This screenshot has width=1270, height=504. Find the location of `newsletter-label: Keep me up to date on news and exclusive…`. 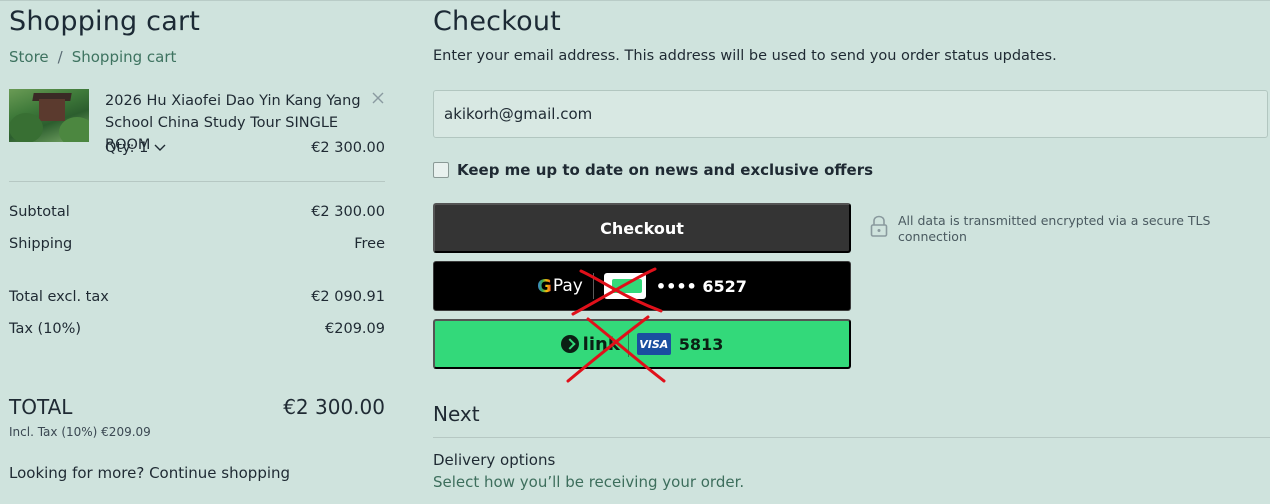

newsletter-label: Keep me up to date on news and exclusive… is located at coordinates (665, 170).